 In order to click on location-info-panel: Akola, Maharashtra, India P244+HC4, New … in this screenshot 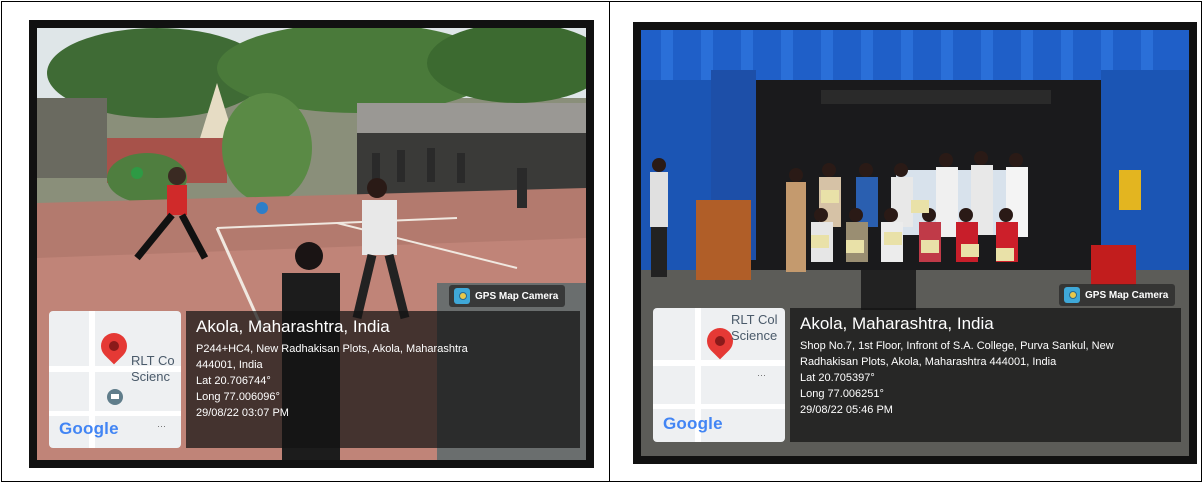, I will do `click(383, 379)`.